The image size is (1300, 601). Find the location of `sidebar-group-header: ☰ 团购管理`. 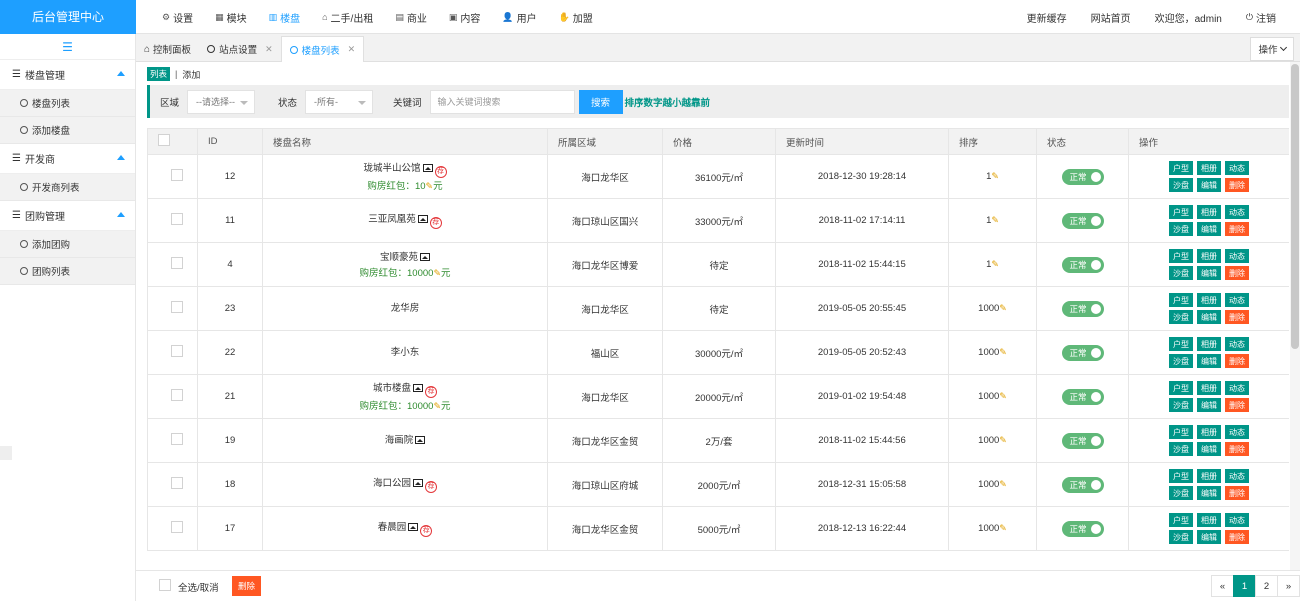

sidebar-group-header: ☰ 团购管理 is located at coordinates (67, 216).